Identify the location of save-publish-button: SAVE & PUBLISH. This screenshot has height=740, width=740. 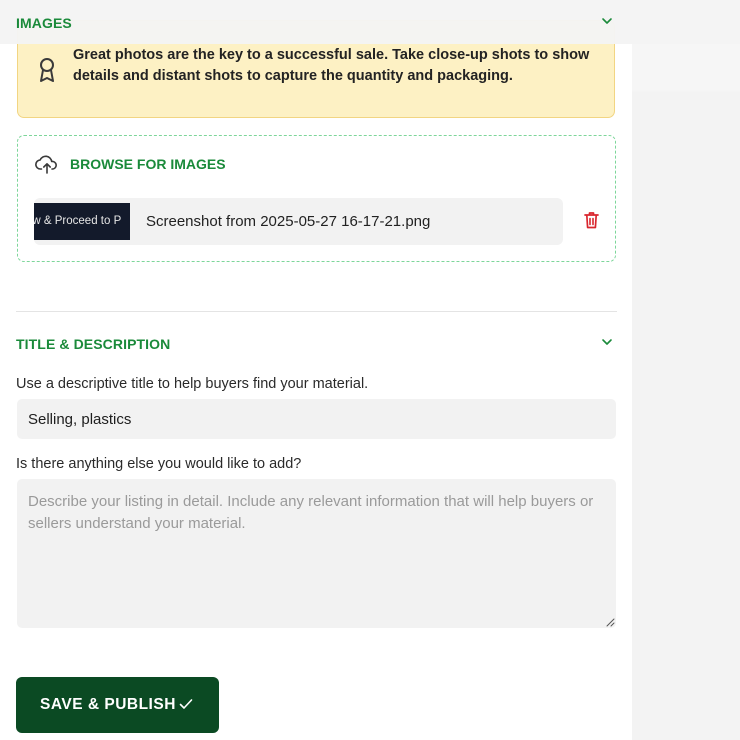
(117, 705).